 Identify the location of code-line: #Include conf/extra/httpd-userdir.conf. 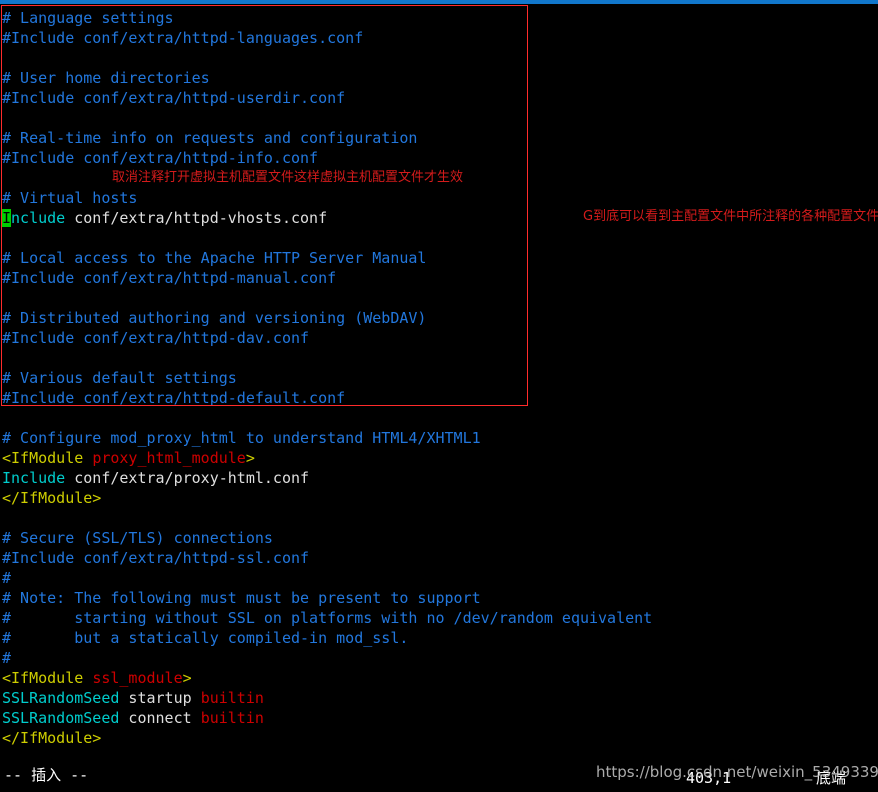
(173, 98).